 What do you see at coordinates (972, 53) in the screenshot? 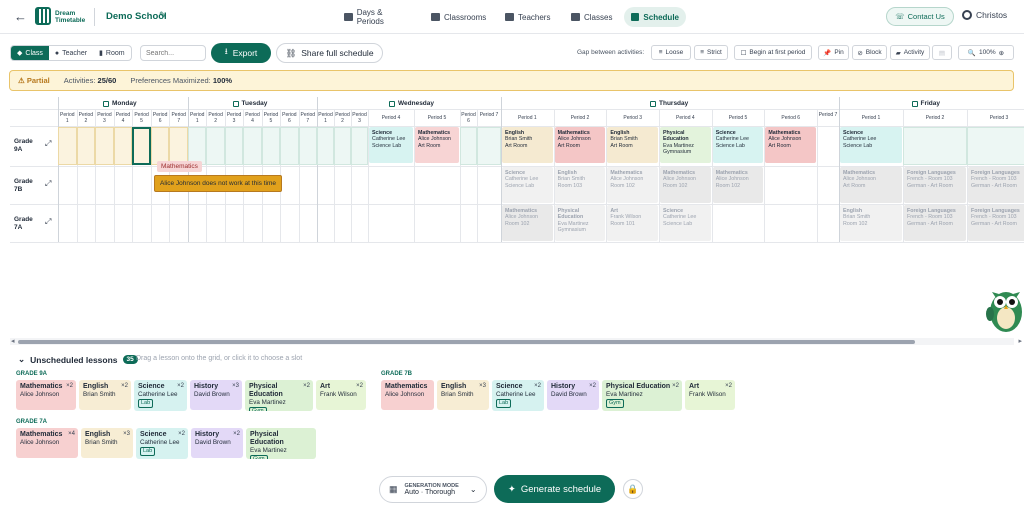
I see `zoom-out-icon: 🔍` at bounding box center [972, 53].